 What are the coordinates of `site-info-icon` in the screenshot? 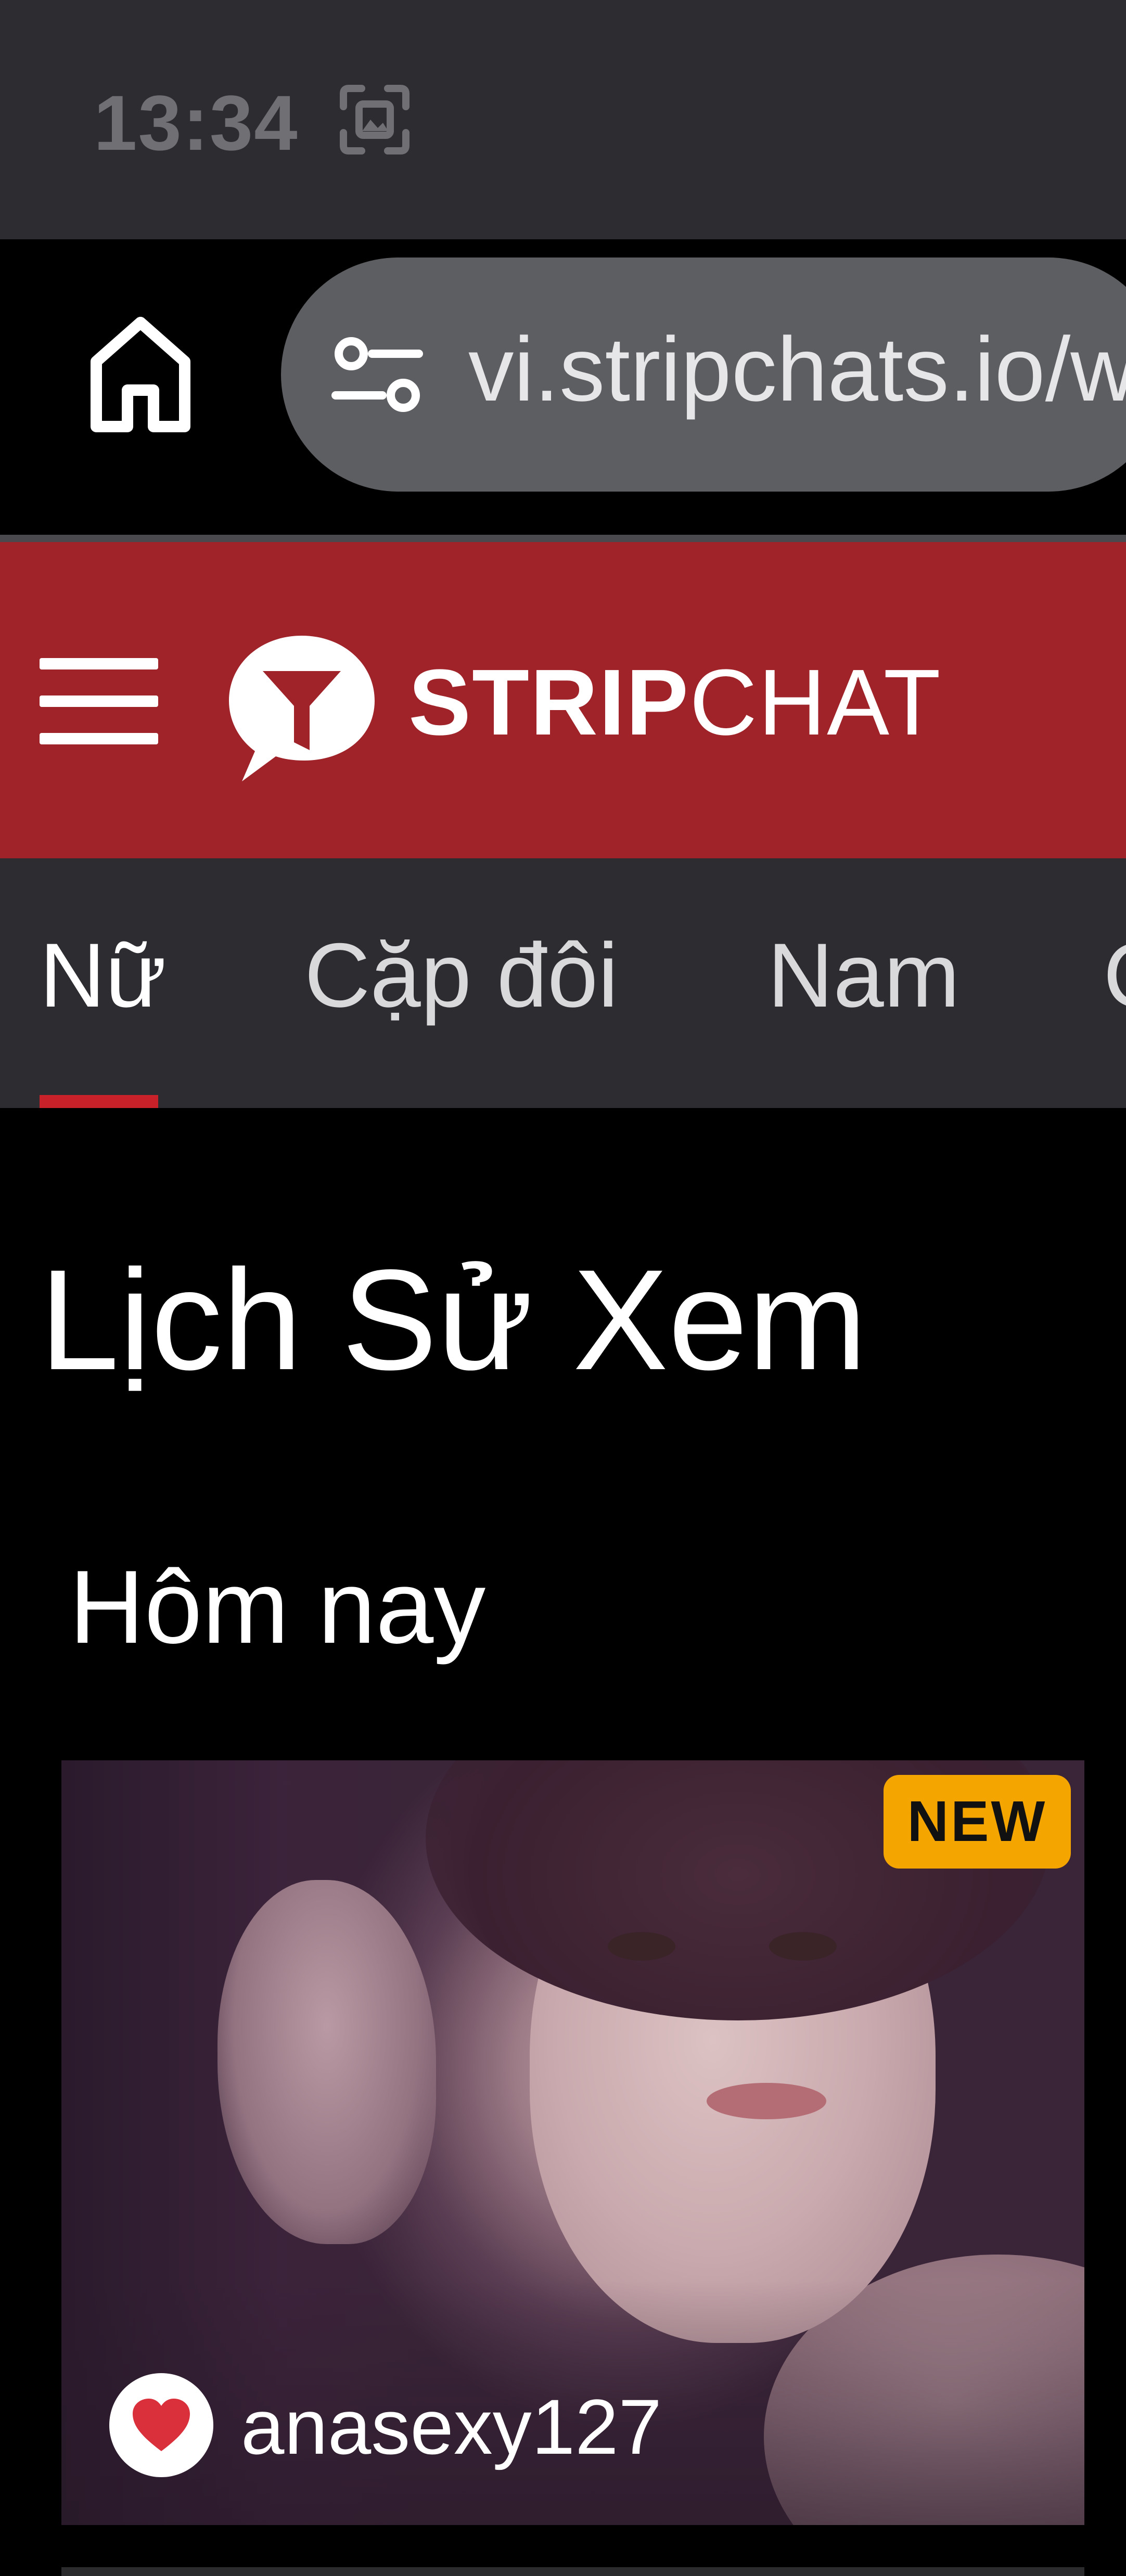 It's located at (377, 374).